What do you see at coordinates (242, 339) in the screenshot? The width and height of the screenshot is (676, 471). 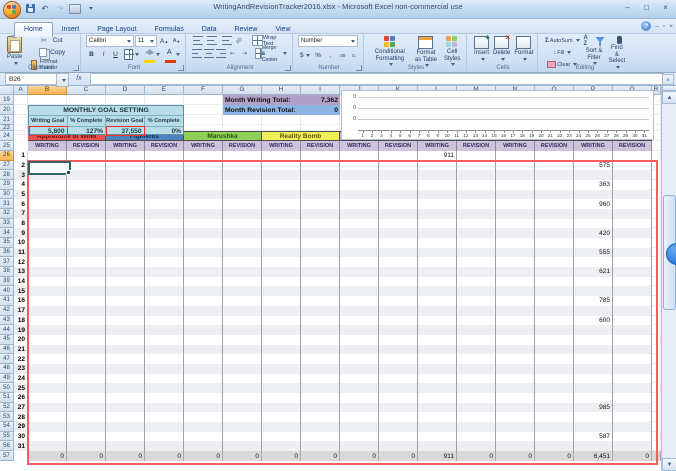 I see `cell-G45` at bounding box center [242, 339].